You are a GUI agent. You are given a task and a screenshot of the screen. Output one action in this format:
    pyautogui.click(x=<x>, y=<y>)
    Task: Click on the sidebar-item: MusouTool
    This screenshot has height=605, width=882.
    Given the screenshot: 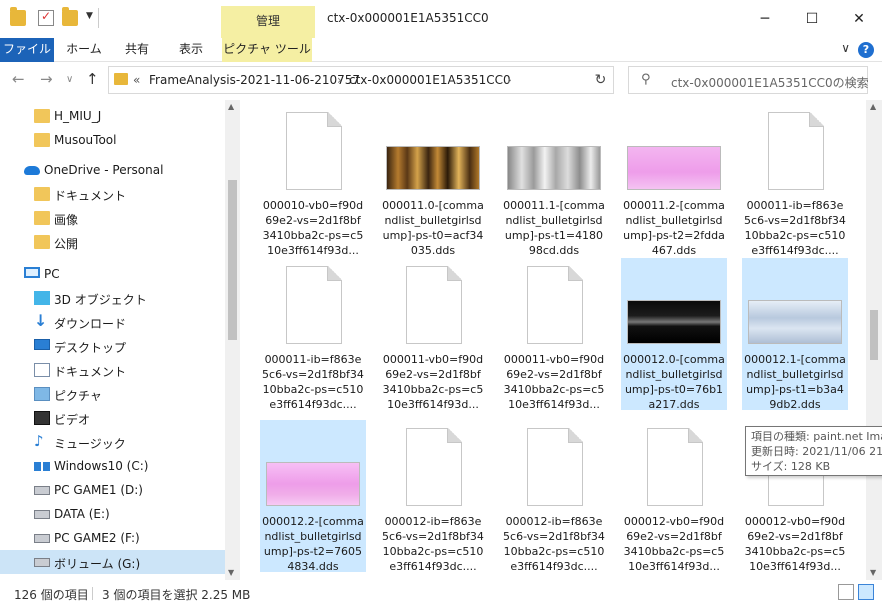 What is the action you would take?
    pyautogui.click(x=112, y=140)
    